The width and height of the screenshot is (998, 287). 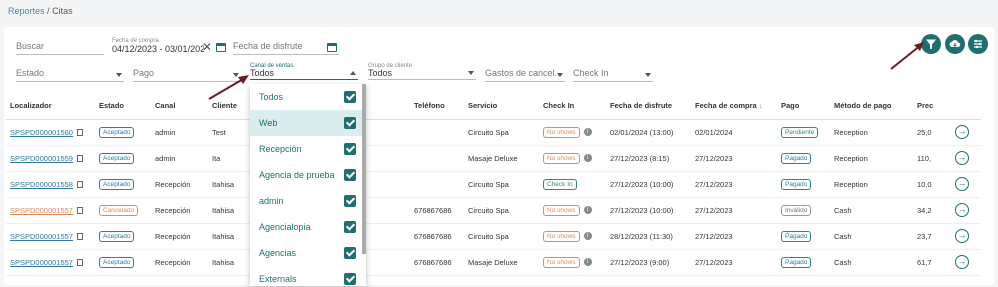 I want to click on col-pago: Pago, so click(x=803, y=106).